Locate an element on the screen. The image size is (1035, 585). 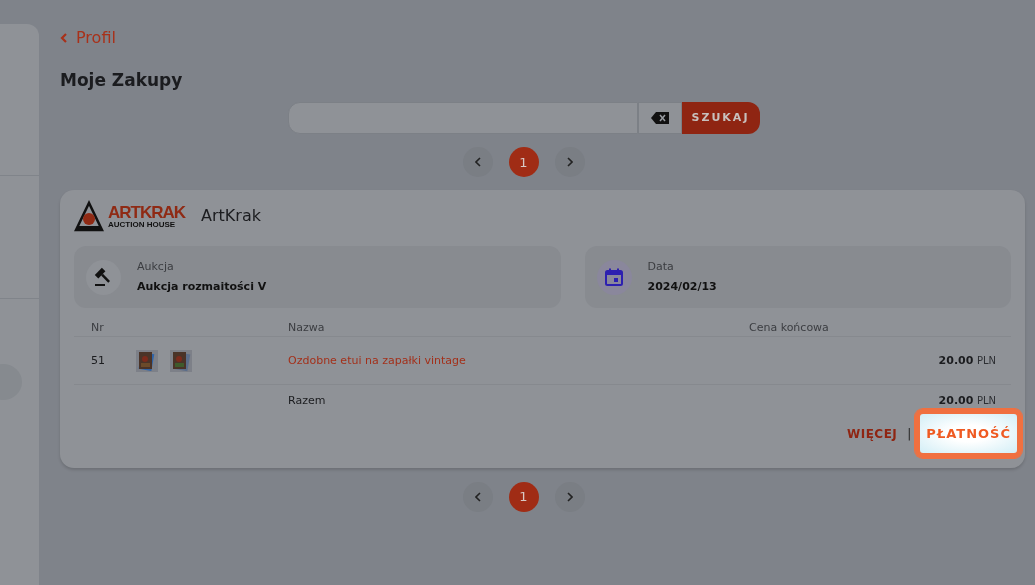
triangle-logo-icon is located at coordinates (89, 216).